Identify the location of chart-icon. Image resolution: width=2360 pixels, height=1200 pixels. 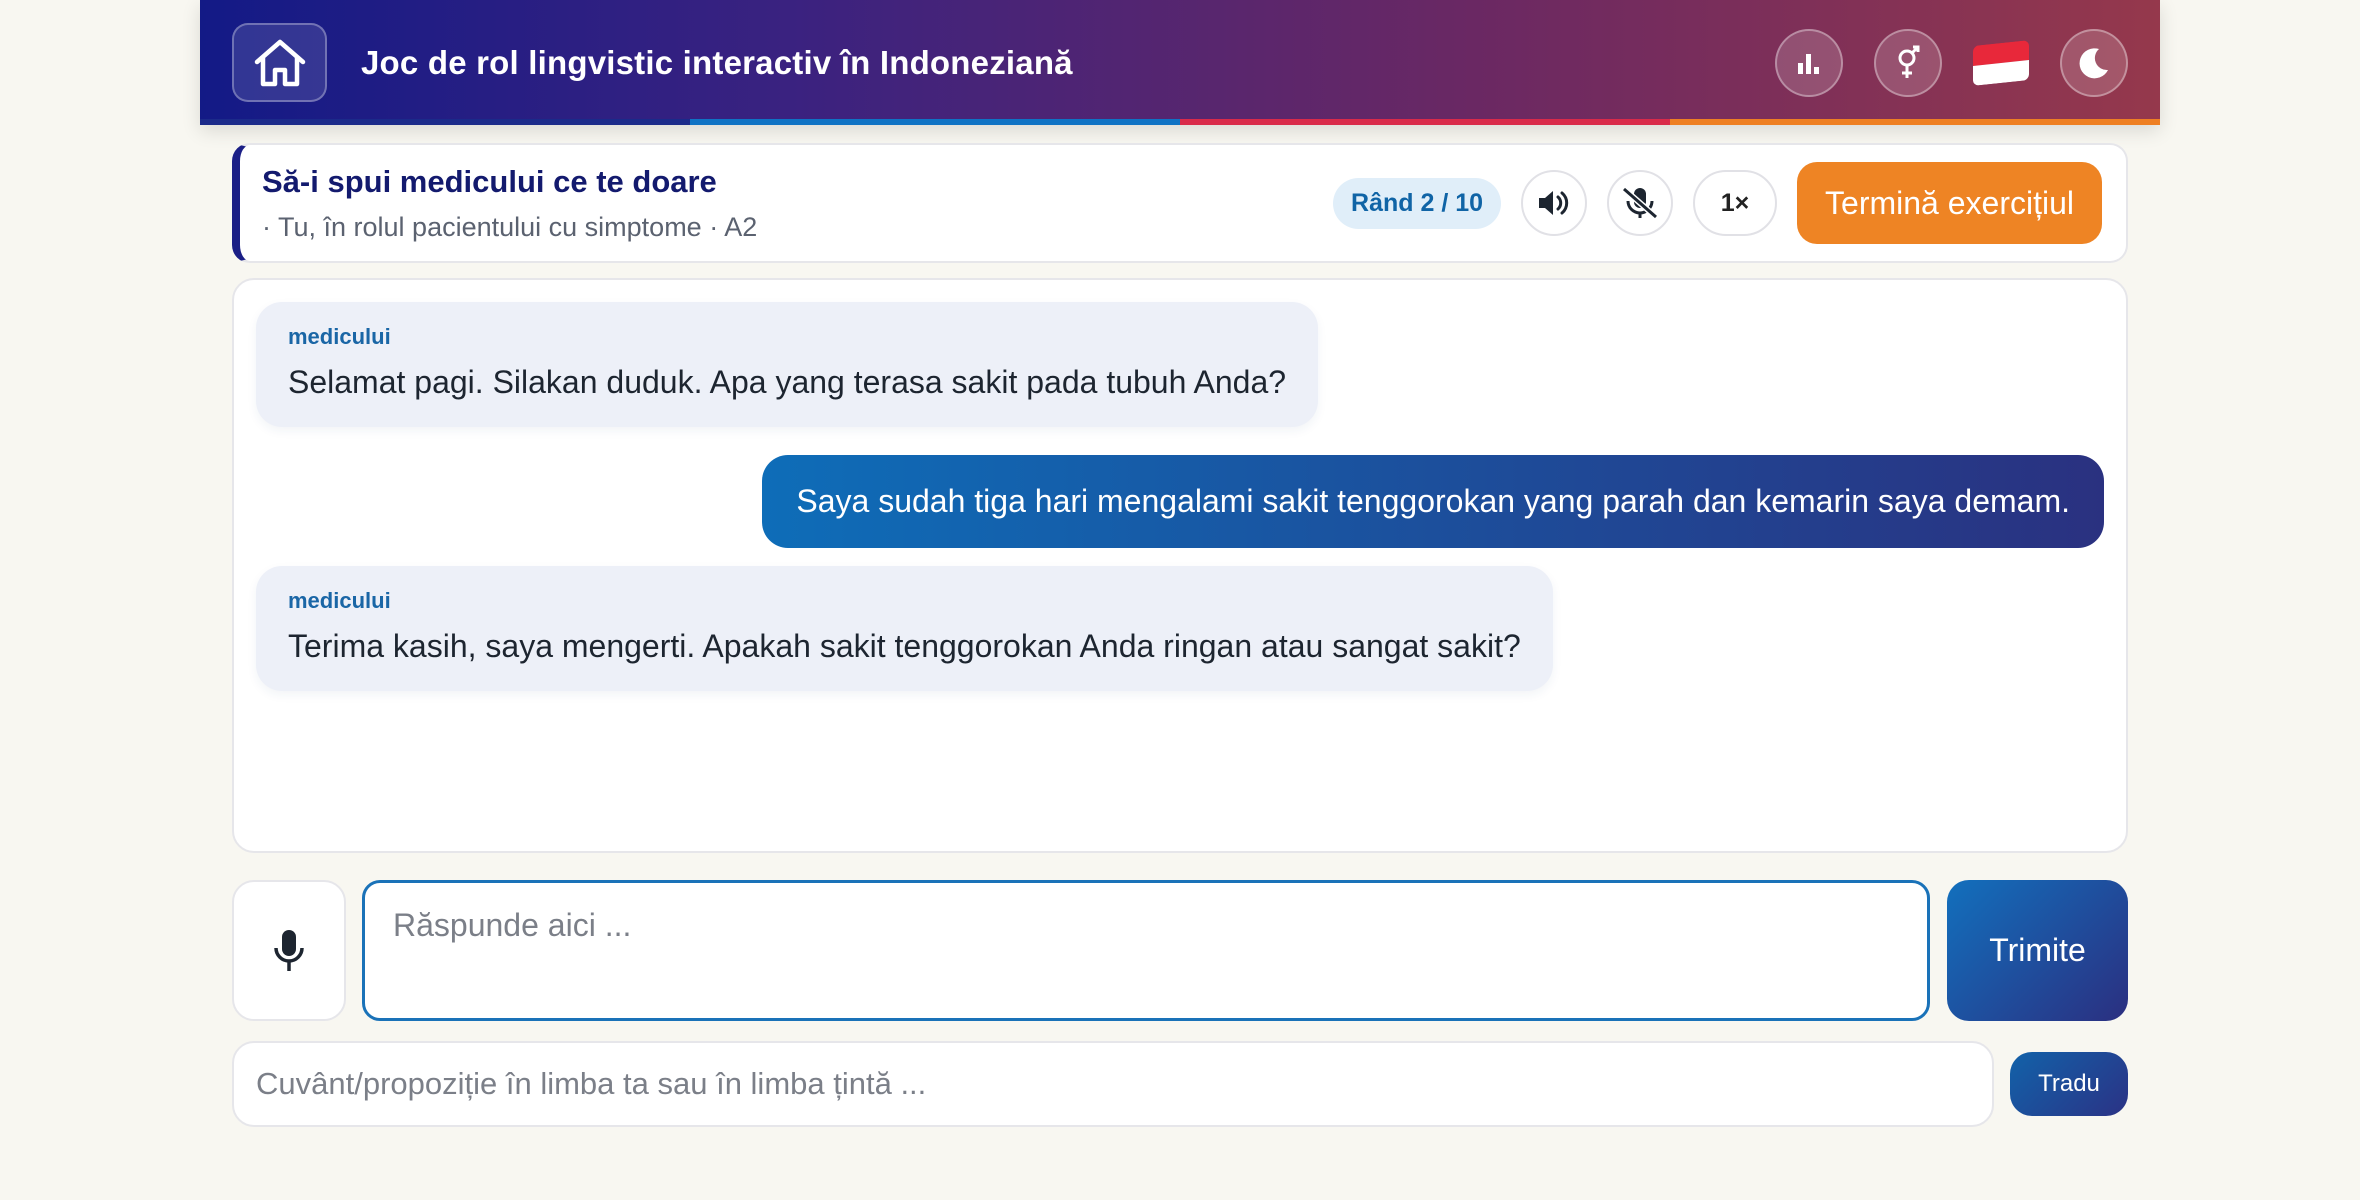
(1808, 63).